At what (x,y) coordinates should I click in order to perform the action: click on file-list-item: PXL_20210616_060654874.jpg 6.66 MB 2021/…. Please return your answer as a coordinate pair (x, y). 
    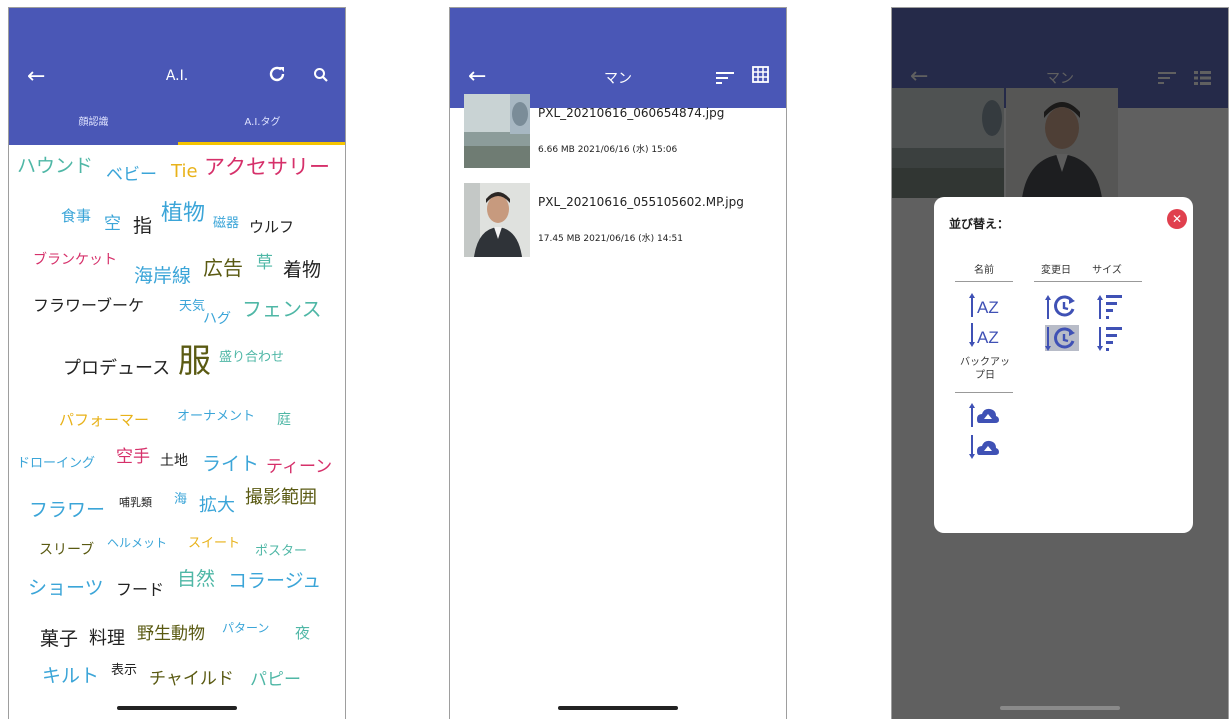
    Looking at the image, I should click on (625, 131).